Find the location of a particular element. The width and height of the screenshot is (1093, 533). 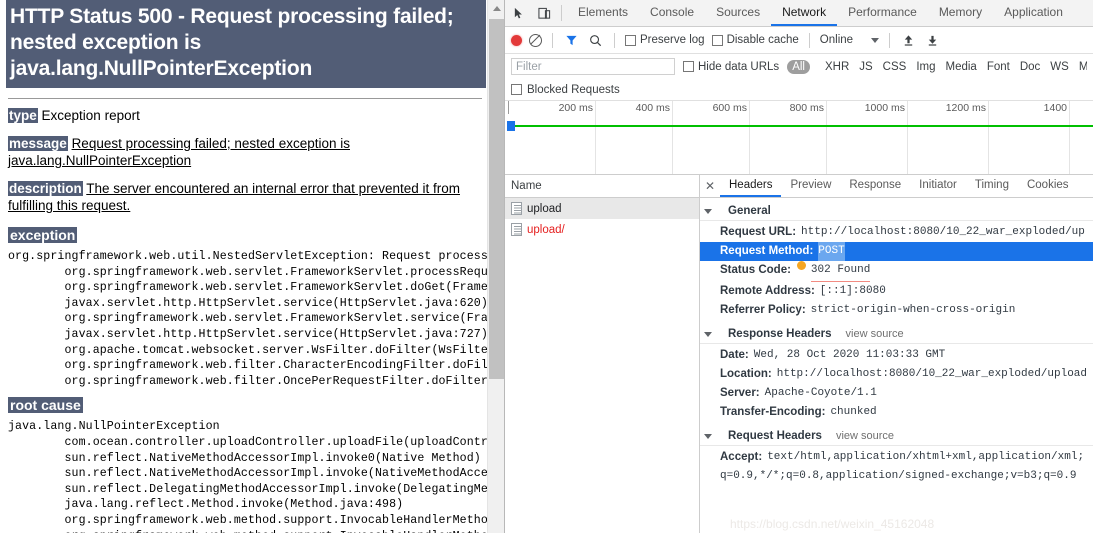

overview-tick-label: 200 ms is located at coordinates (575, 108).